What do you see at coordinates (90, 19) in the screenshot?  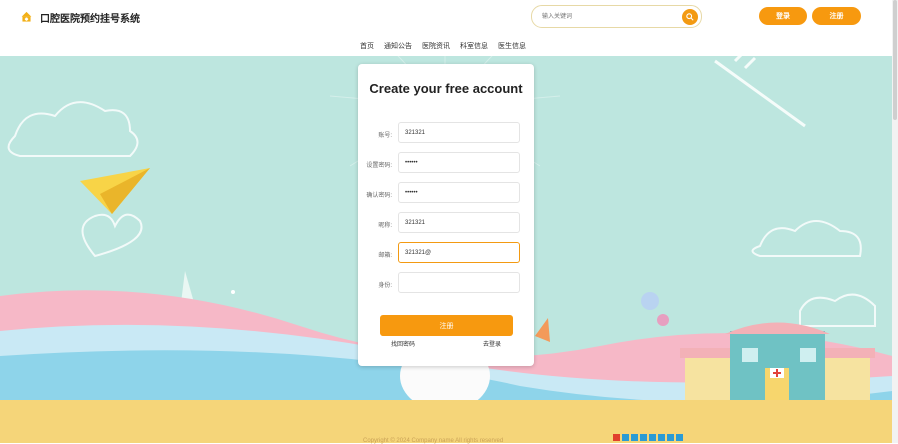 I see `site-title: 口腔医院预约挂号系统` at bounding box center [90, 19].